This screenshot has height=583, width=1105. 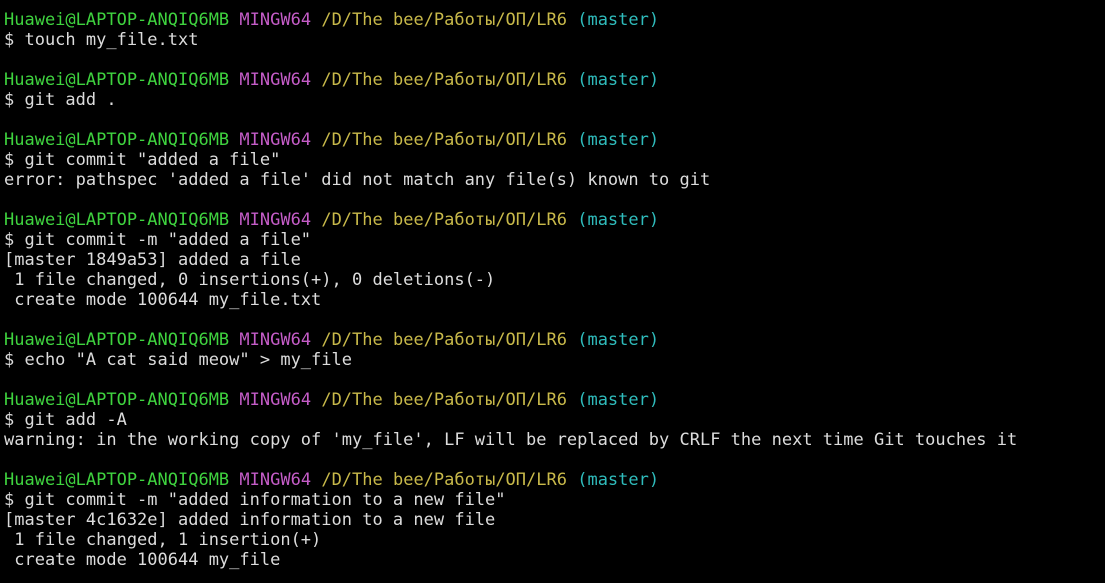 I want to click on command-line: $ git commit -m "added a file", so click(x=158, y=240).